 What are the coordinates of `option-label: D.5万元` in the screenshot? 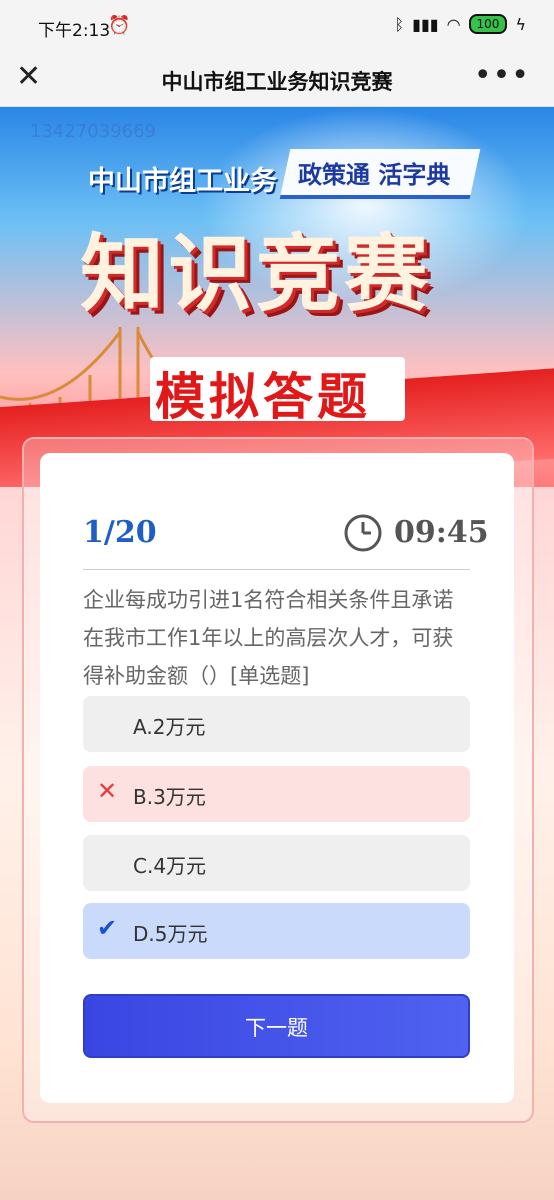 It's located at (170, 934).